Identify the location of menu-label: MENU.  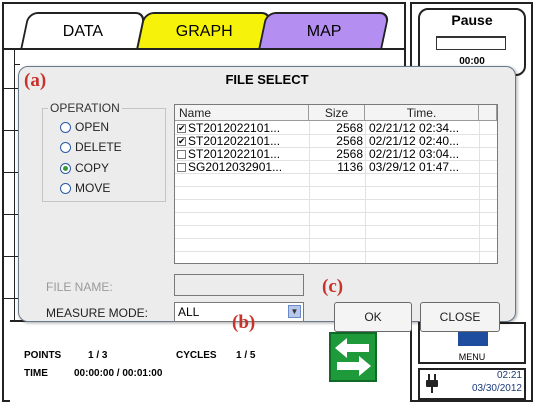
(472, 357).